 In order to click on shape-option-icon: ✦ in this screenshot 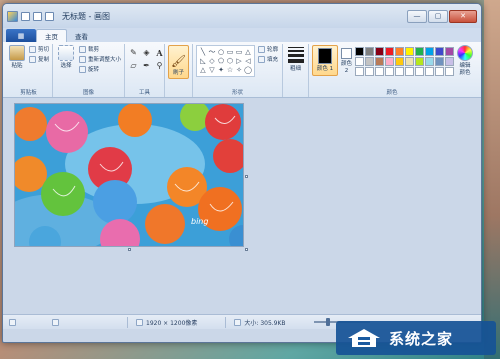, I will do `click(221, 70)`.